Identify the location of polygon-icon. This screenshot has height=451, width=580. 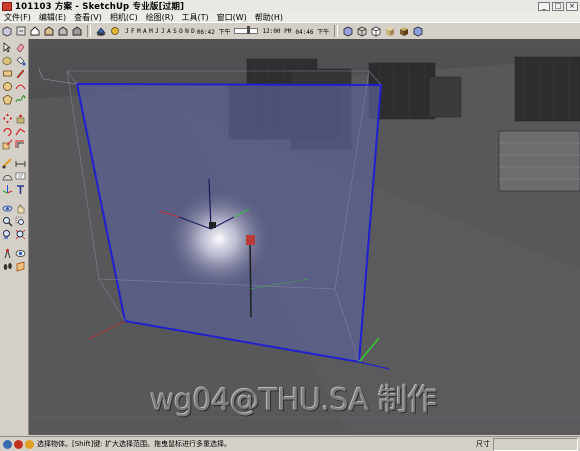
(7, 99).